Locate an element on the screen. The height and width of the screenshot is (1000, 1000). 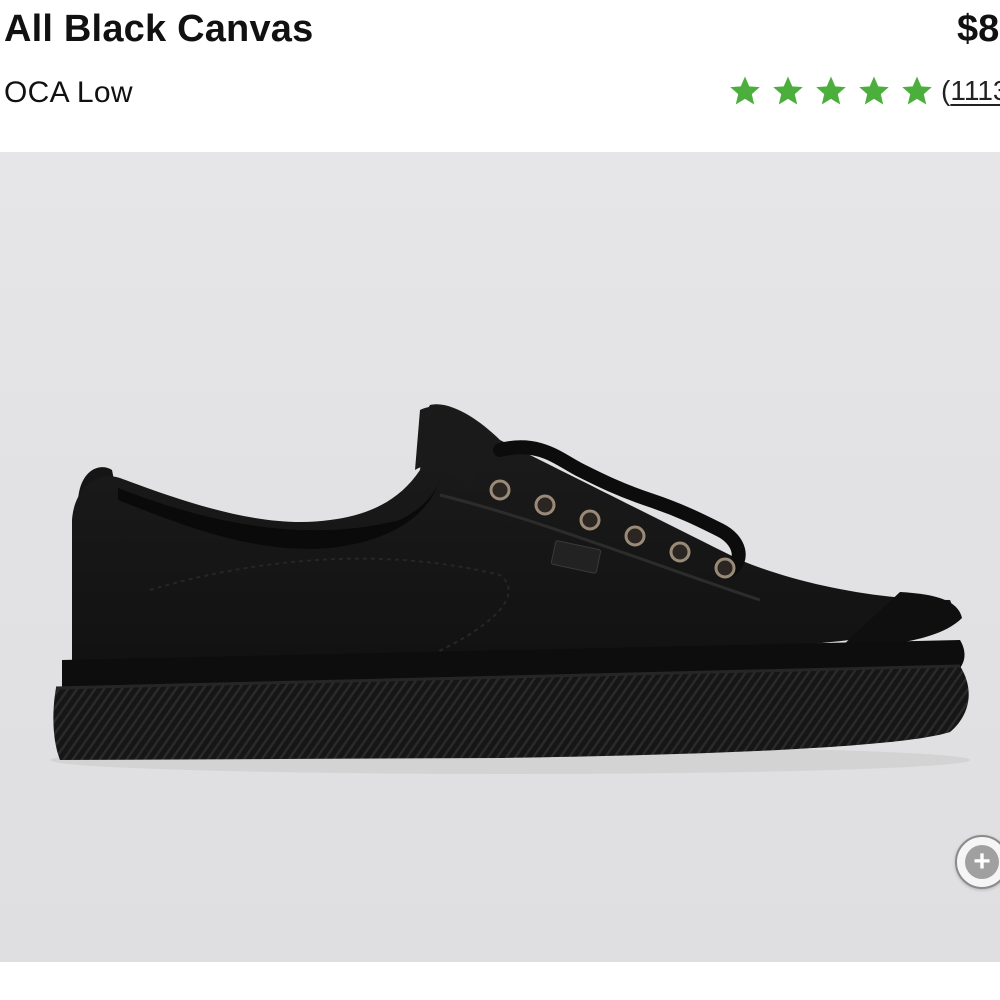
zoom-plus-icon: + is located at coordinates (982, 862).